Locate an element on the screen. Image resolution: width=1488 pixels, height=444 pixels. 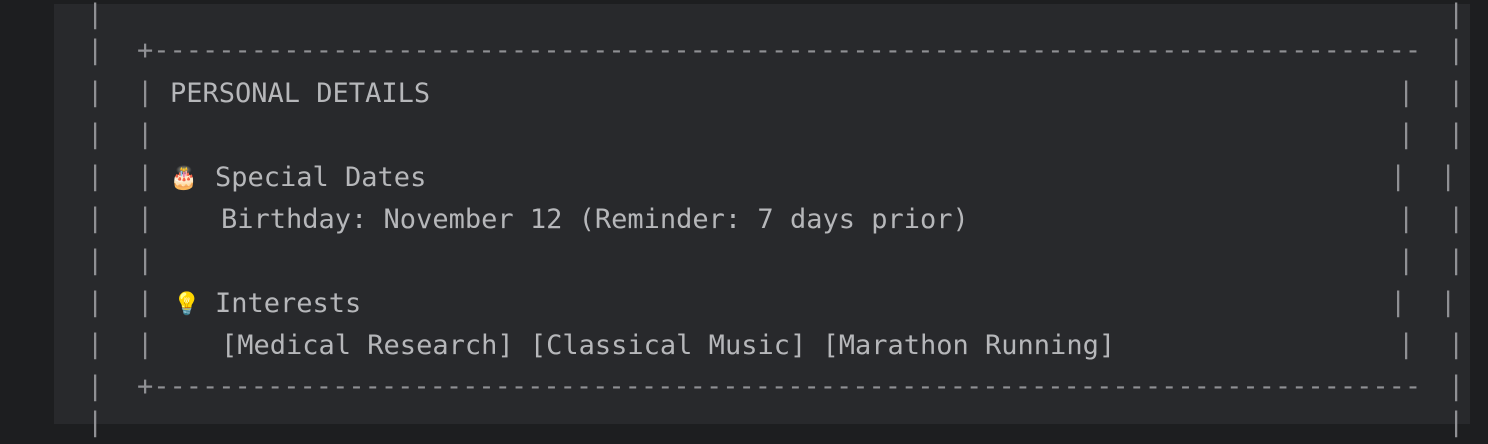
section-title: PERSONAL DETAILS is located at coordinates (300, 93).